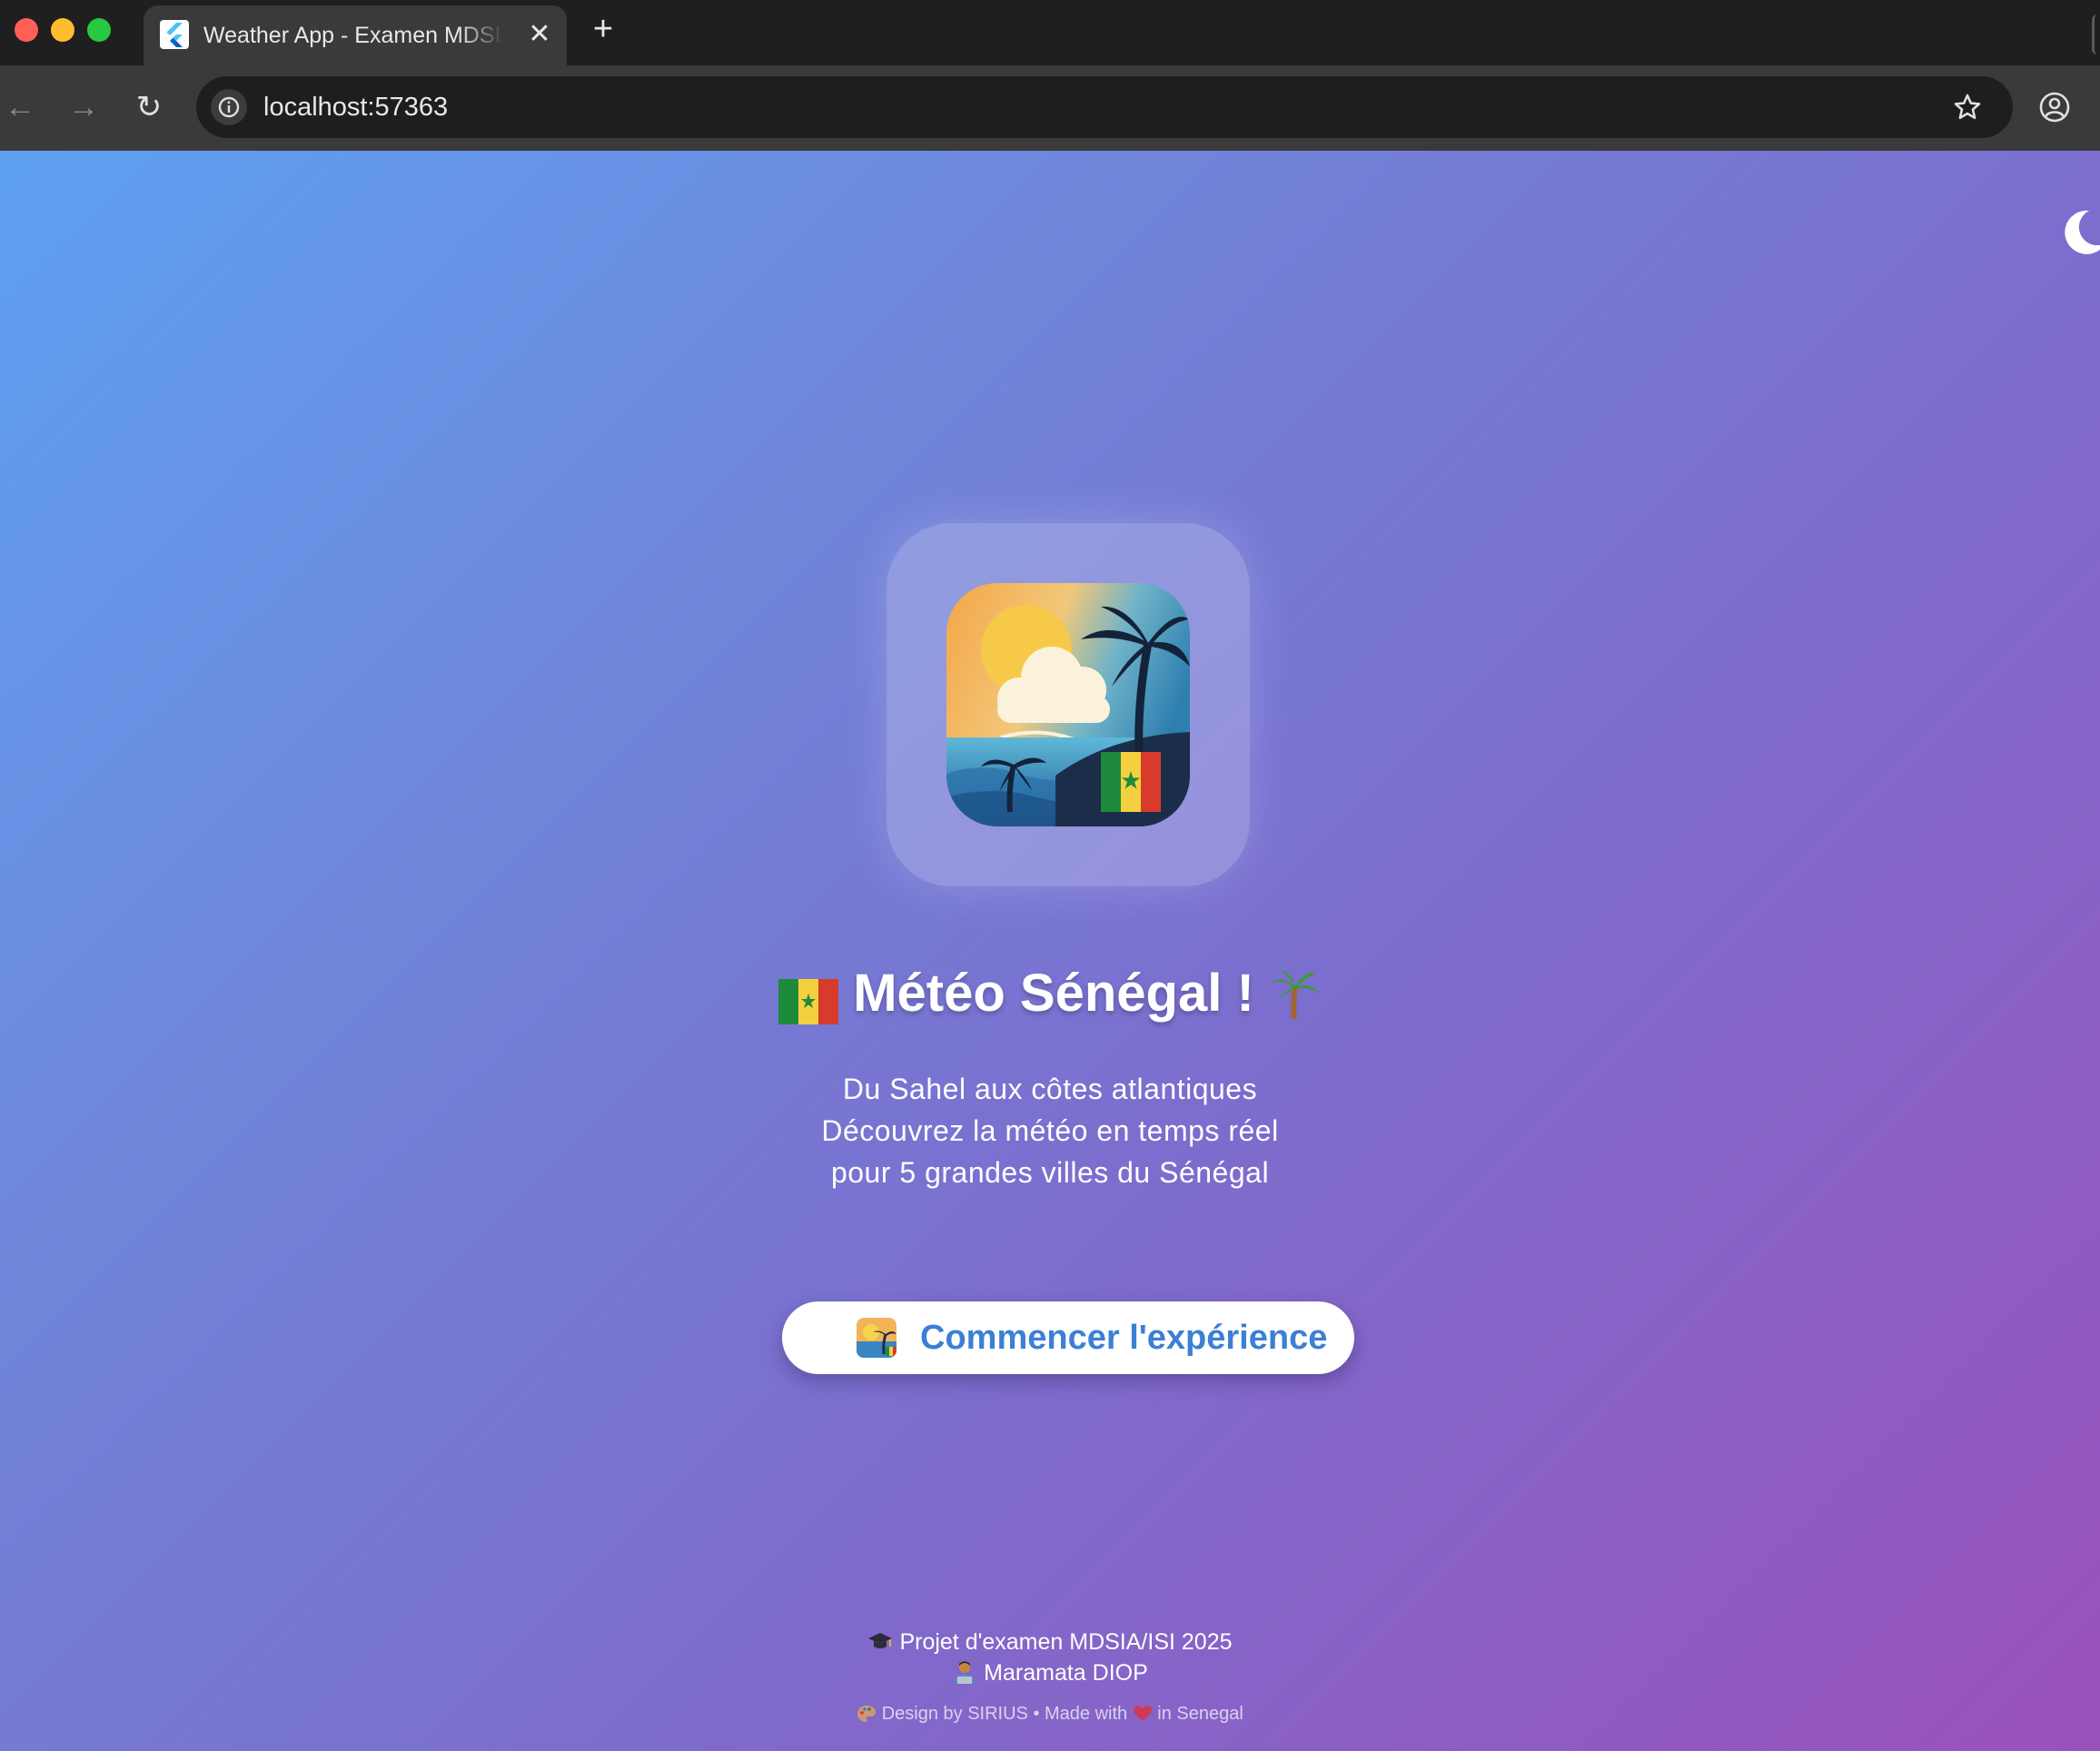 The width and height of the screenshot is (2100, 1751). Describe the element at coordinates (26, 30) in the screenshot. I see `close-window-button` at that location.